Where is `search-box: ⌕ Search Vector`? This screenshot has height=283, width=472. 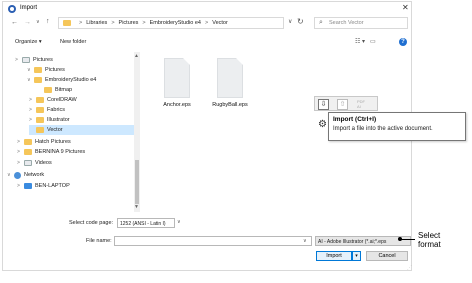
search-box: ⌕ Search Vector is located at coordinates (361, 23).